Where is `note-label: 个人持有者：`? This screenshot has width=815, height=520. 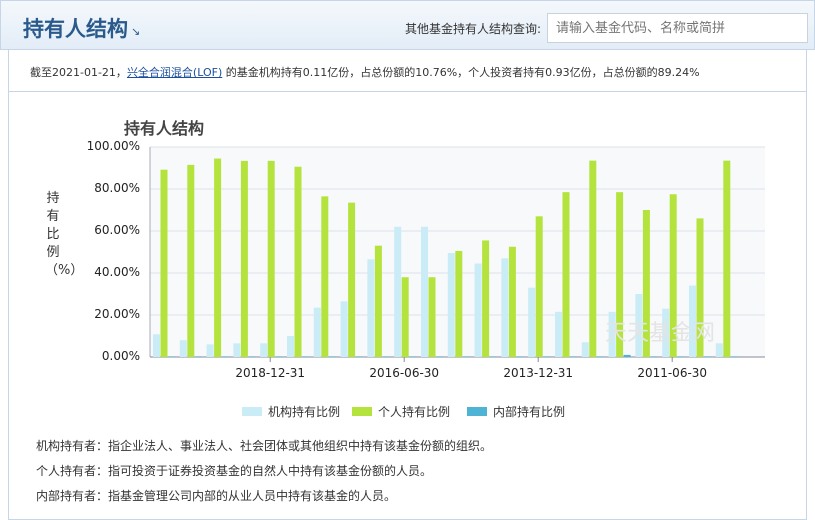
note-label: 个人持有者： is located at coordinates (72, 471).